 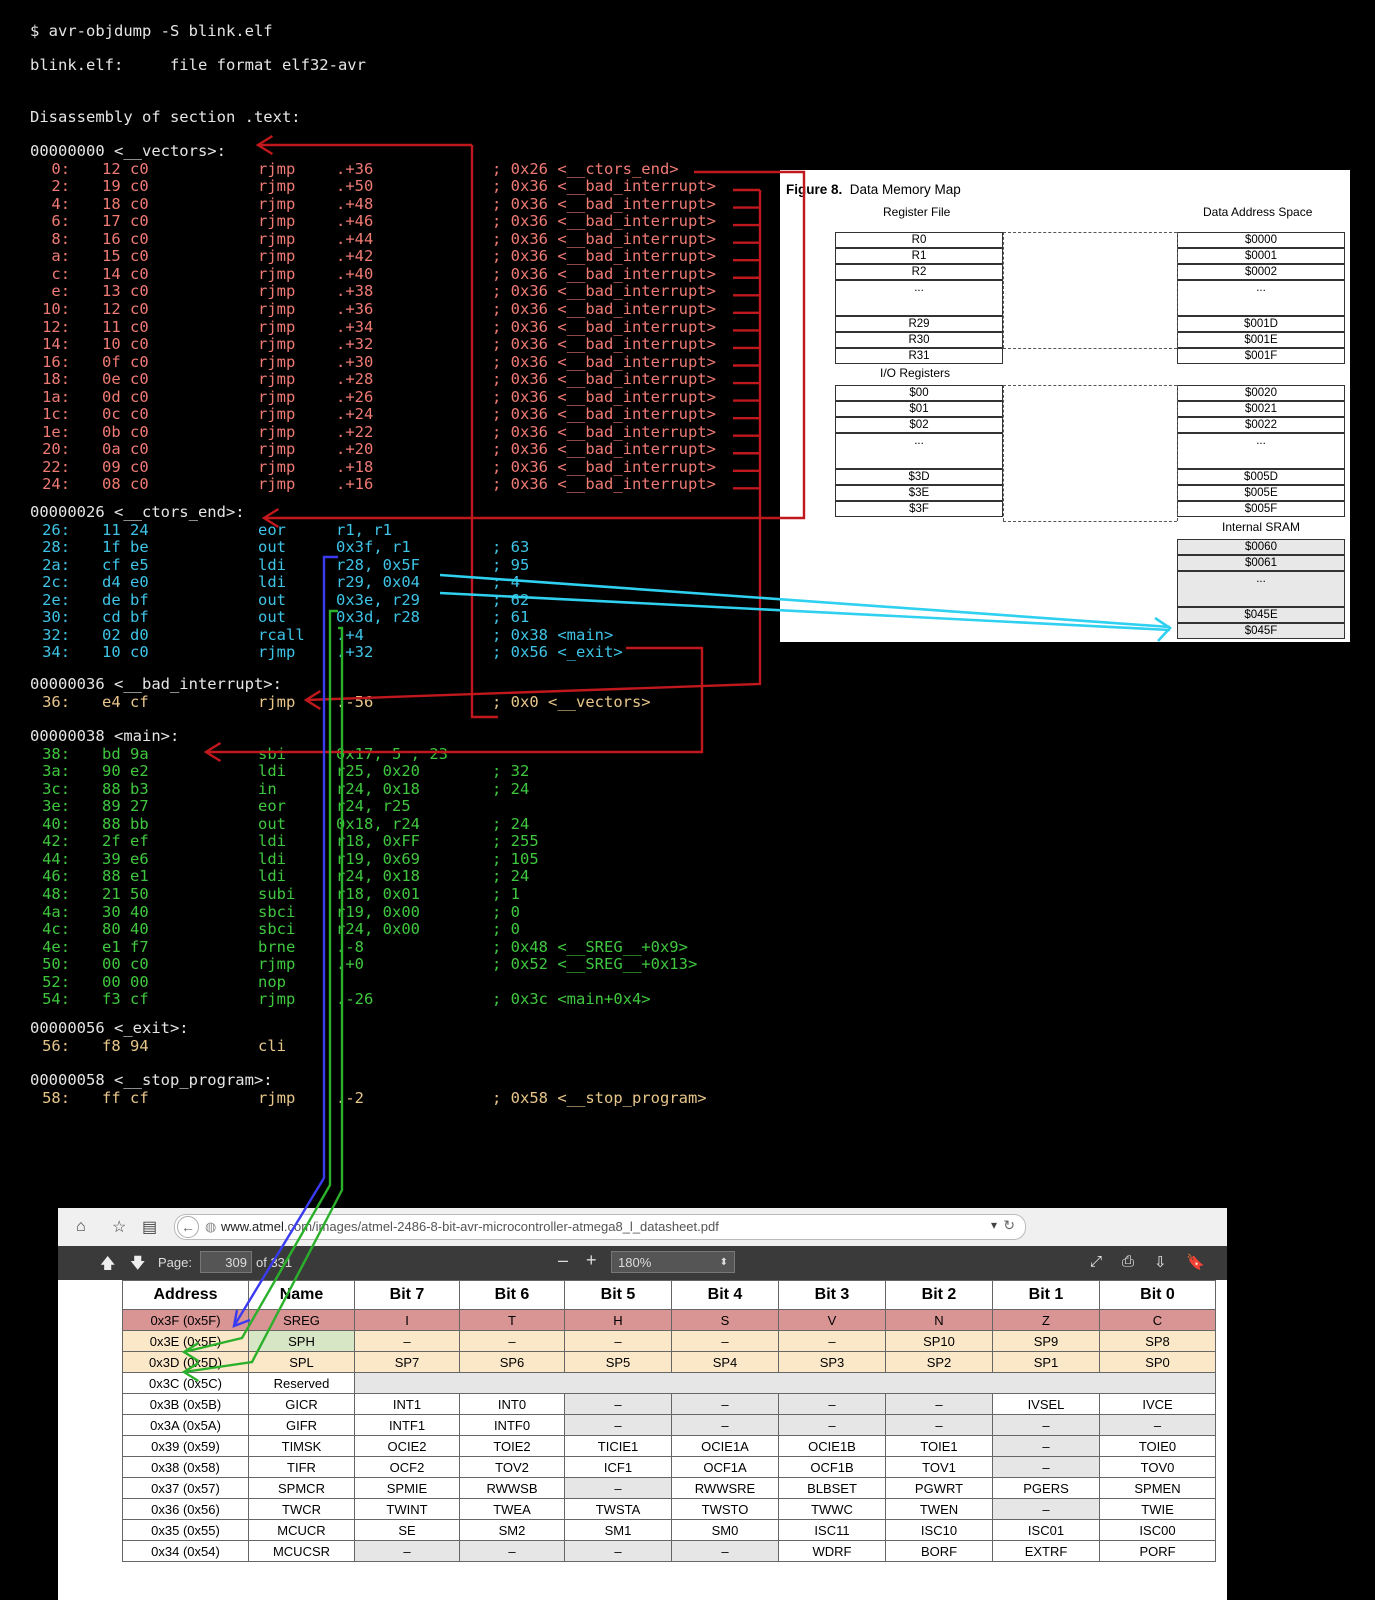 What do you see at coordinates (56, 911) in the screenshot?
I see `asm-address: 4a:` at bounding box center [56, 911].